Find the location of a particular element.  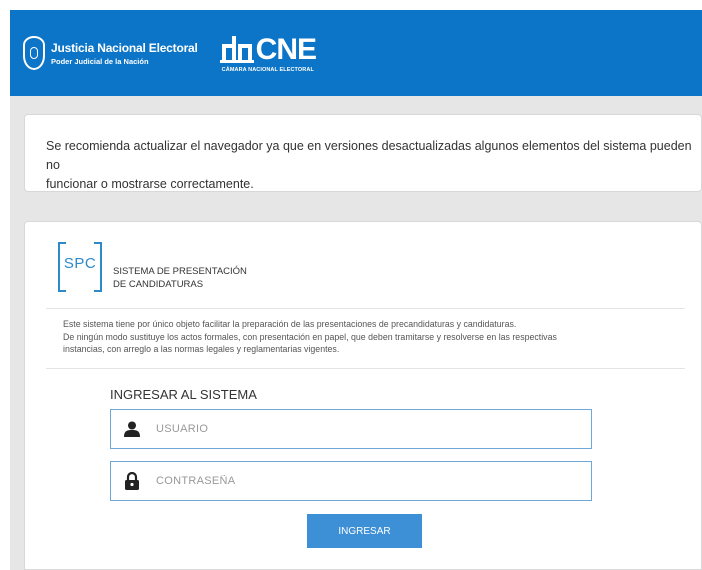

password-field is located at coordinates (351, 481).